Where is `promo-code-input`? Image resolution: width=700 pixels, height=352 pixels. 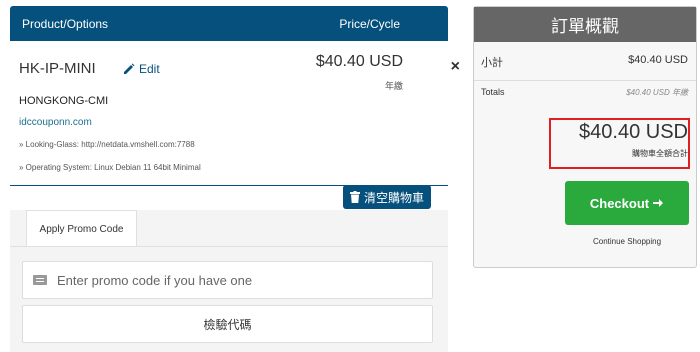 promo-code-input is located at coordinates (237, 280).